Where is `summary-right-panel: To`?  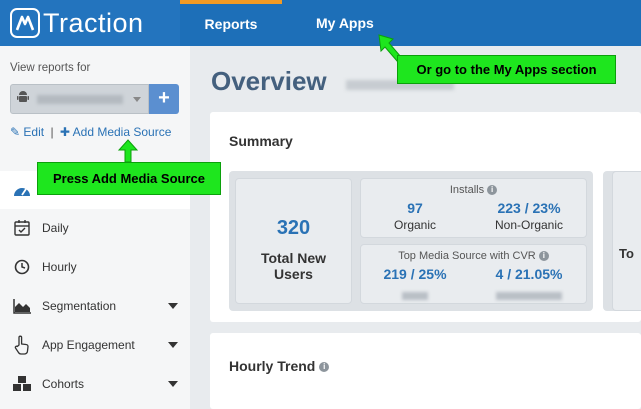 summary-right-panel: To is located at coordinates (622, 241).